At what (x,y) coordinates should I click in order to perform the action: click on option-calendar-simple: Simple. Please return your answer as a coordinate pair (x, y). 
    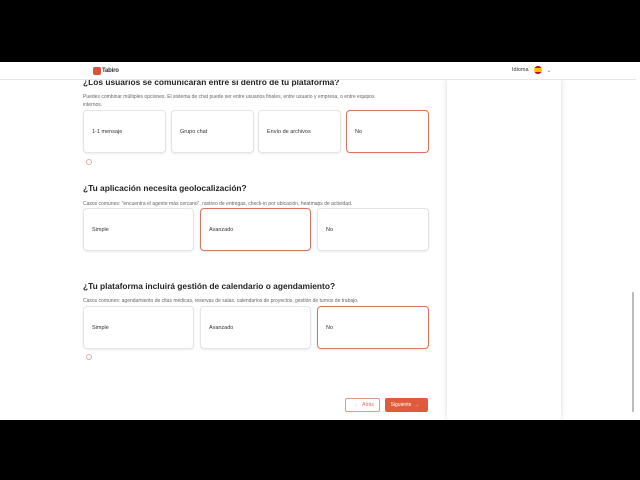
    Looking at the image, I should click on (138, 327).